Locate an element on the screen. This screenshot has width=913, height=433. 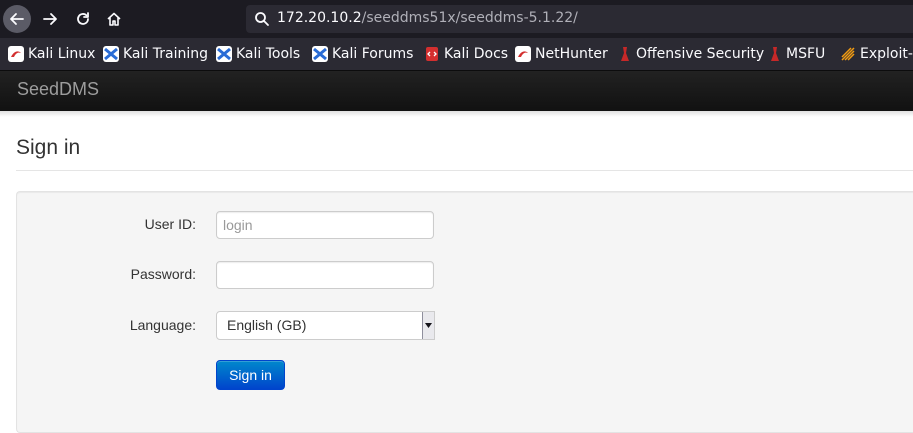
arrow-left-icon is located at coordinates (17, 19).